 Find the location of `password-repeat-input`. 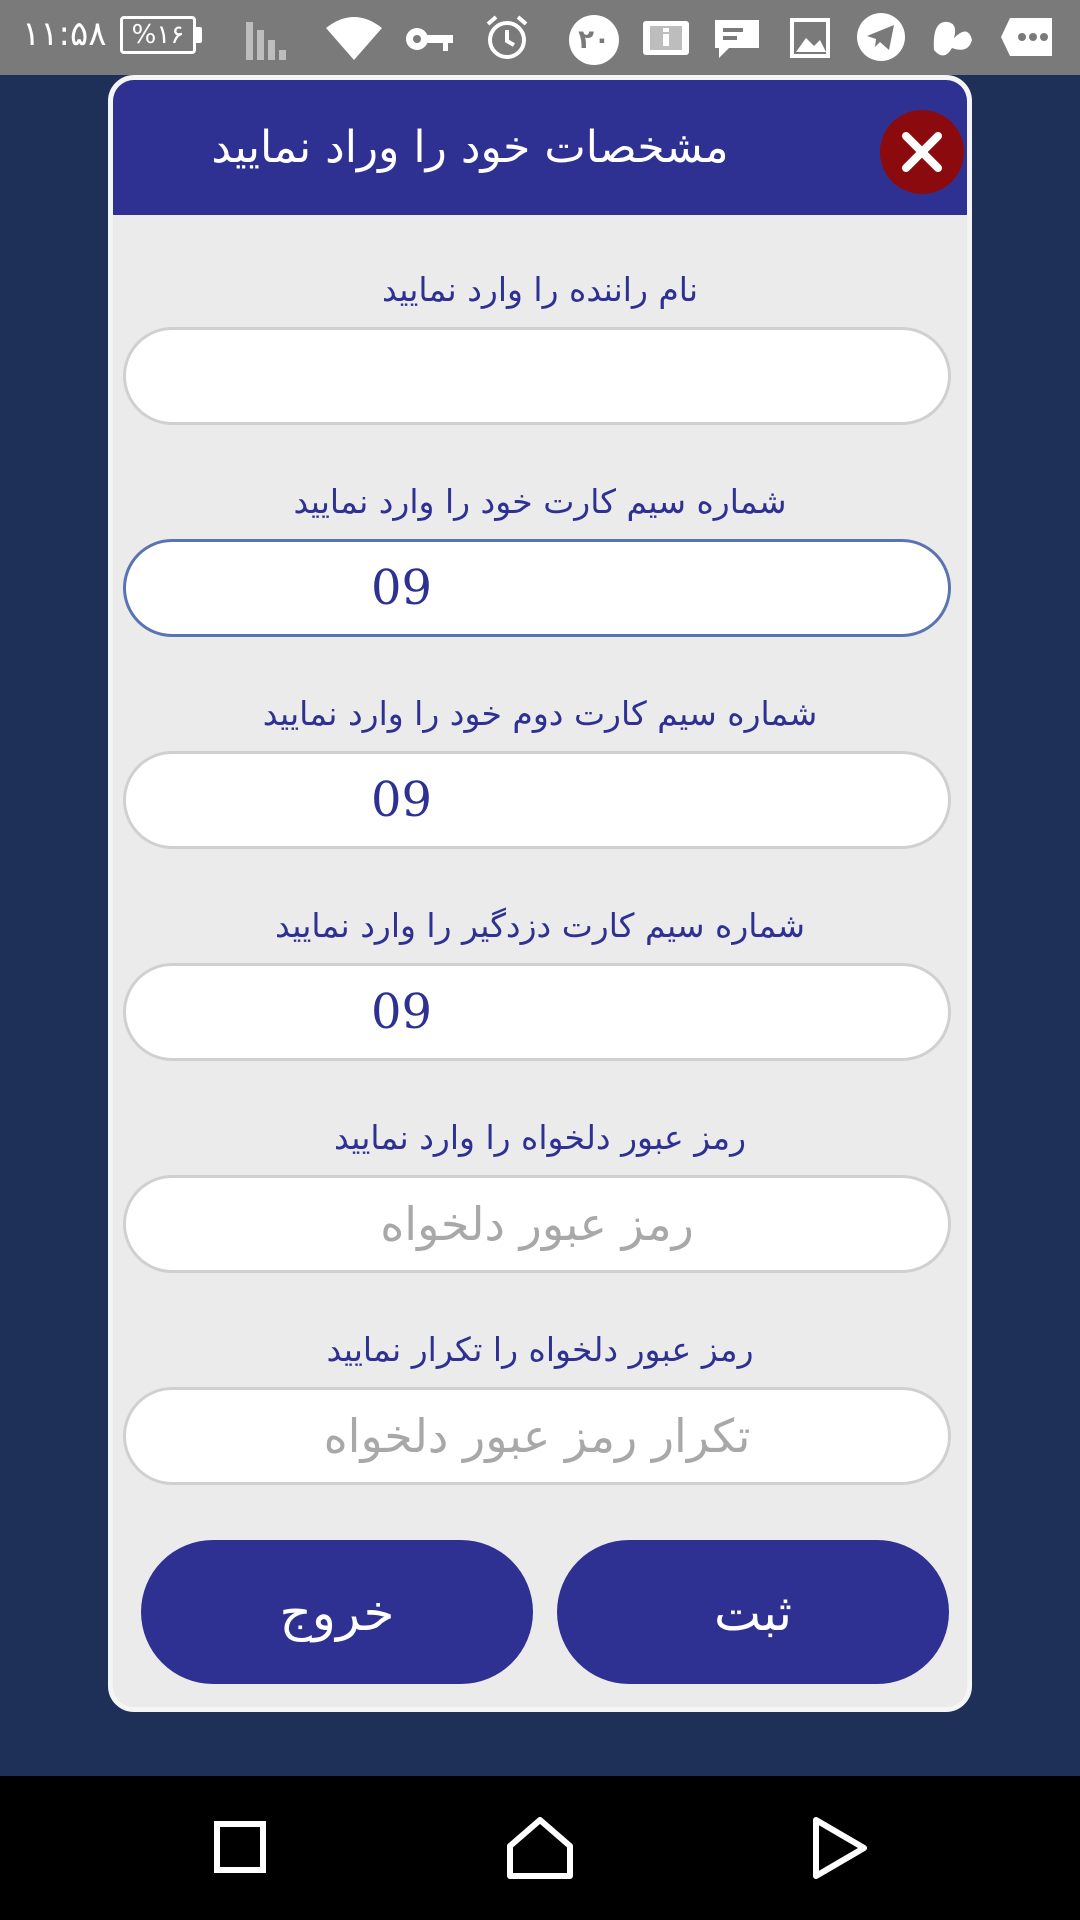

password-repeat-input is located at coordinates (537, 1436).